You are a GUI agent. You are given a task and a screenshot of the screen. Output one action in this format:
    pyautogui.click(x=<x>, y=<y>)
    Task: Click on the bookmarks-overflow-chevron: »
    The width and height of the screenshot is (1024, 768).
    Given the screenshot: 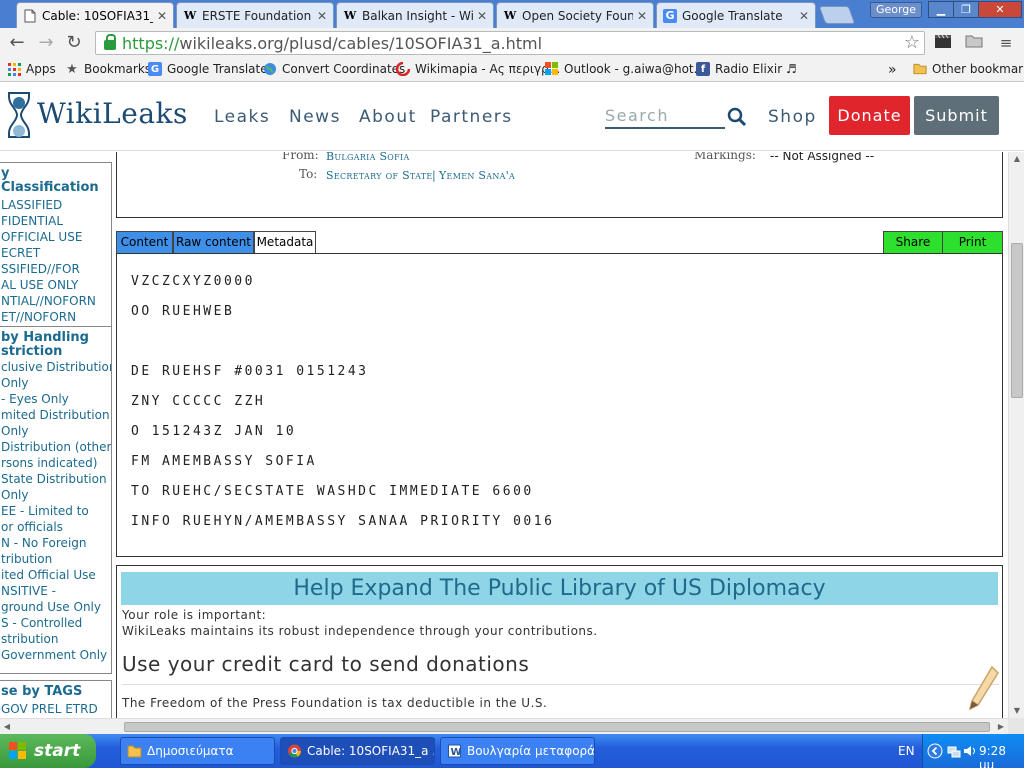 What is the action you would take?
    pyautogui.click(x=892, y=70)
    